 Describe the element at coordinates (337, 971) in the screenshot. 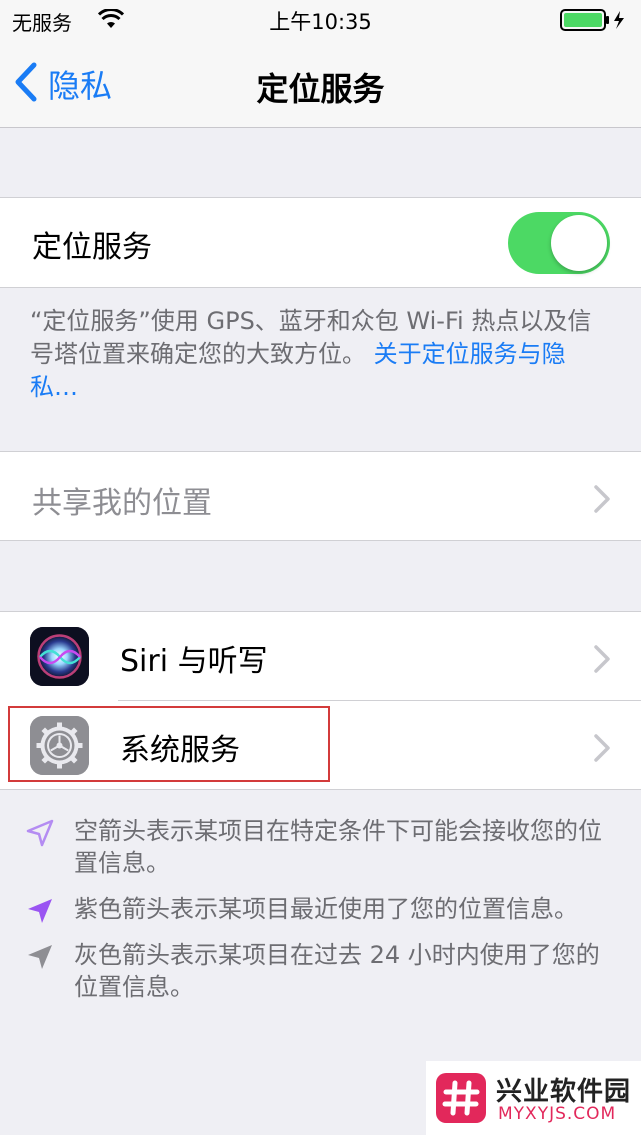

I see `legend-text: 灰色箭头表示某项目在过去 24 小时内使用了您的位置信息。` at that location.